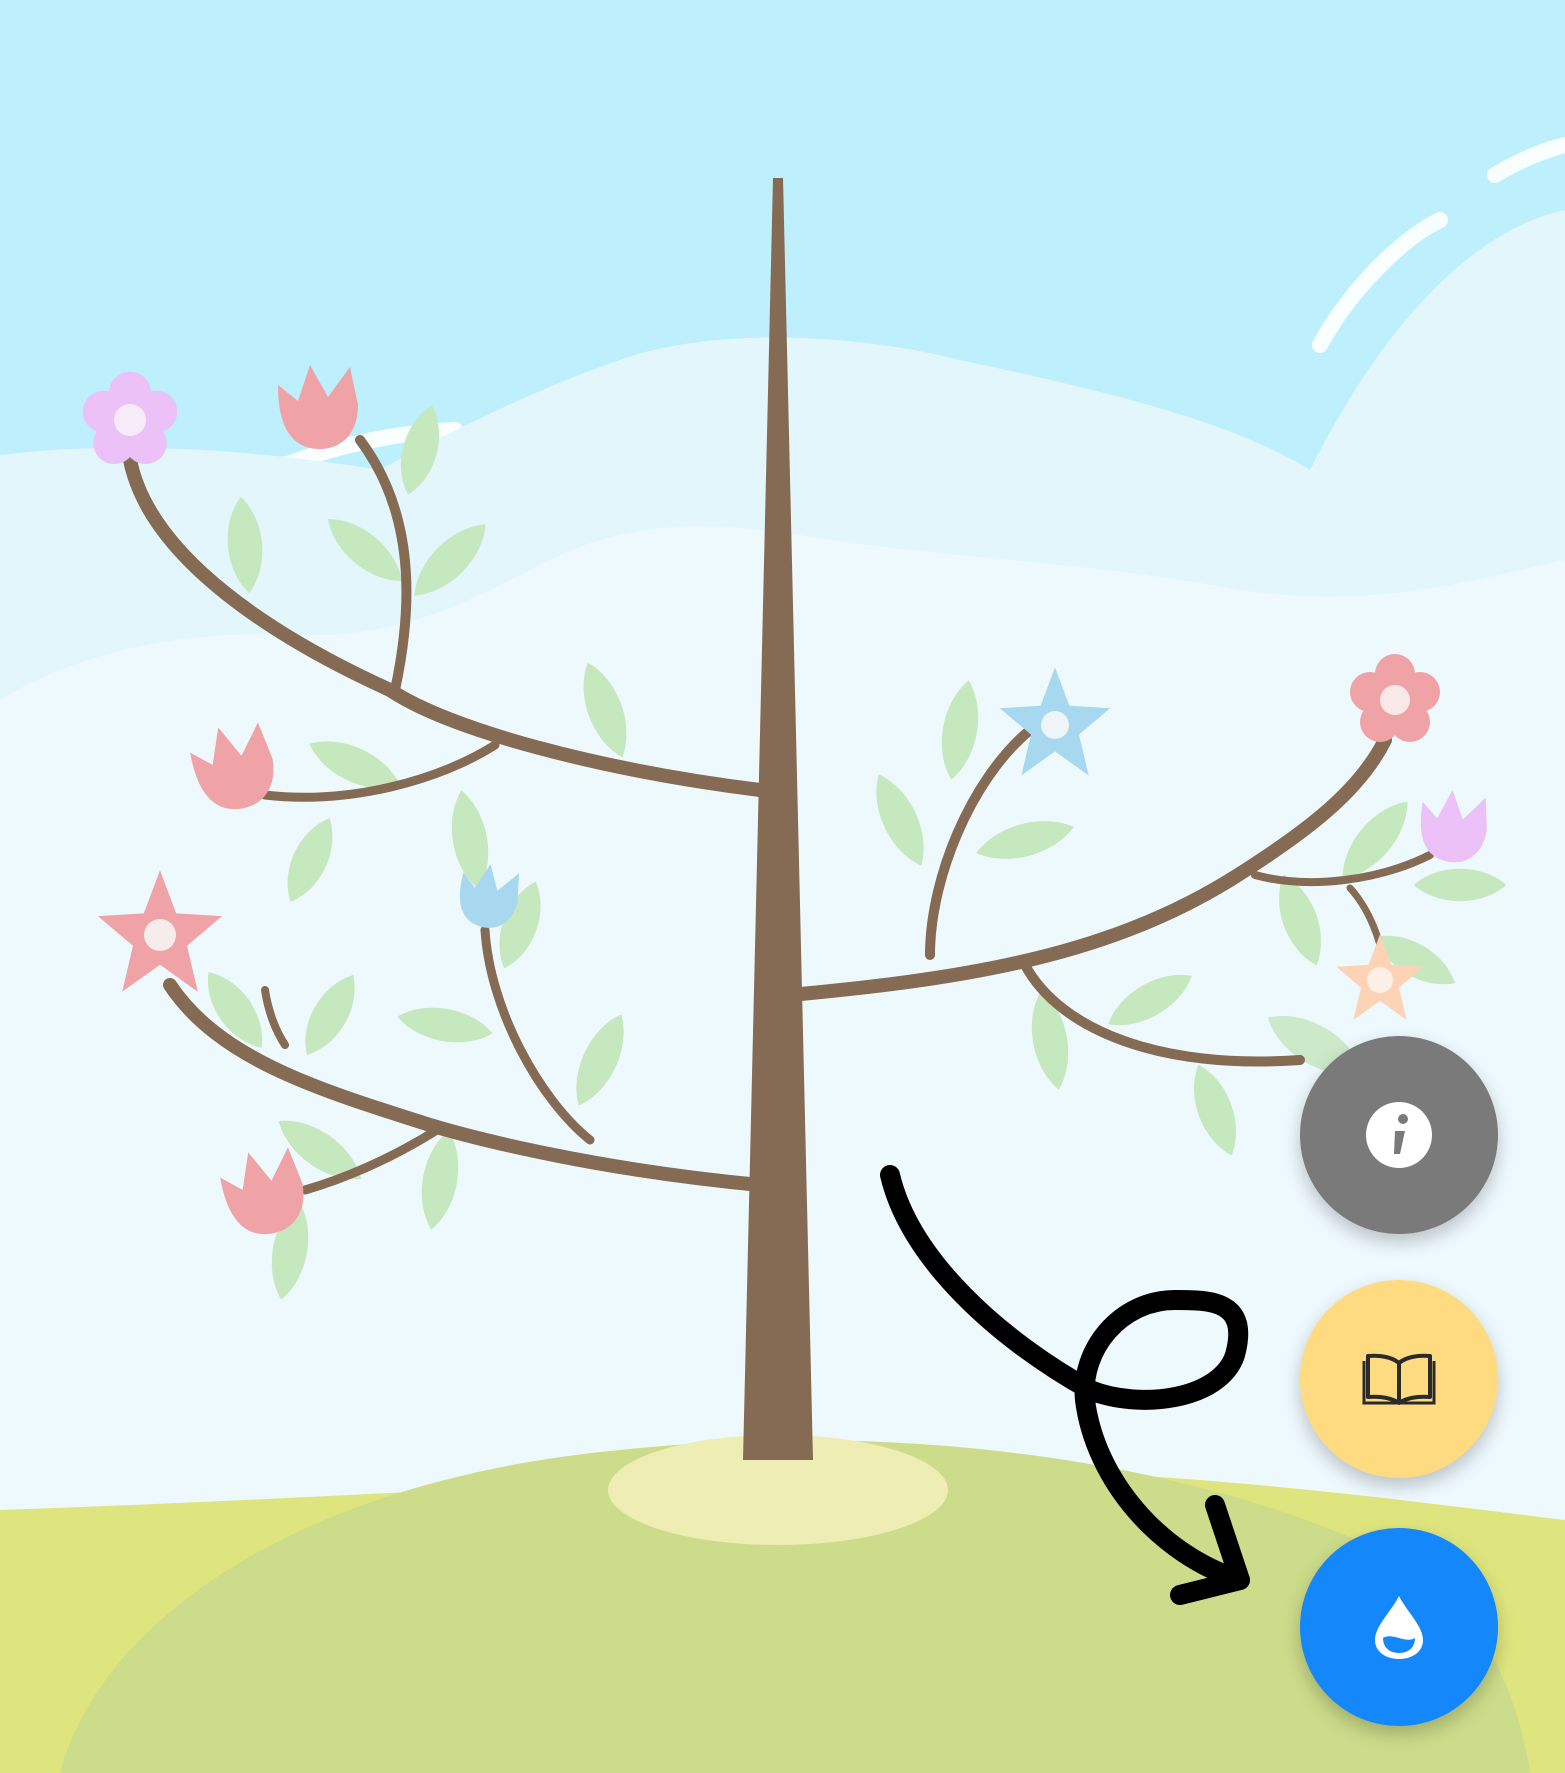 Image resolution: width=1565 pixels, height=1773 pixels. I want to click on water-drop-icon, so click(1399, 1627).